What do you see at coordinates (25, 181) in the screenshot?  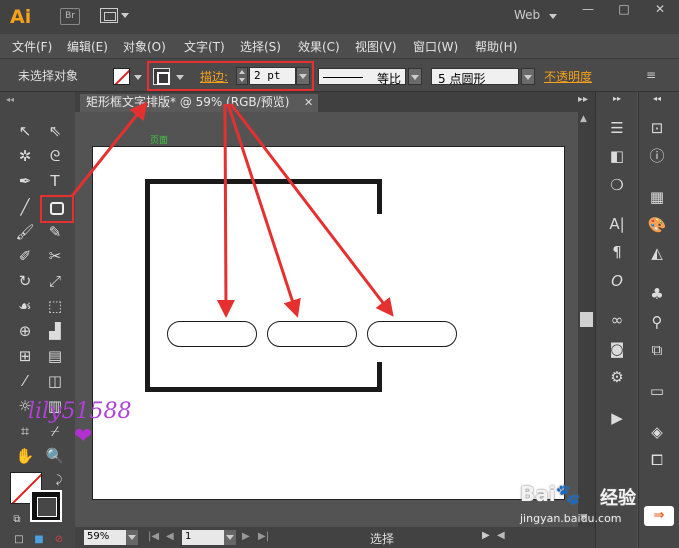 I see `pen-tool-icon: ✒` at bounding box center [25, 181].